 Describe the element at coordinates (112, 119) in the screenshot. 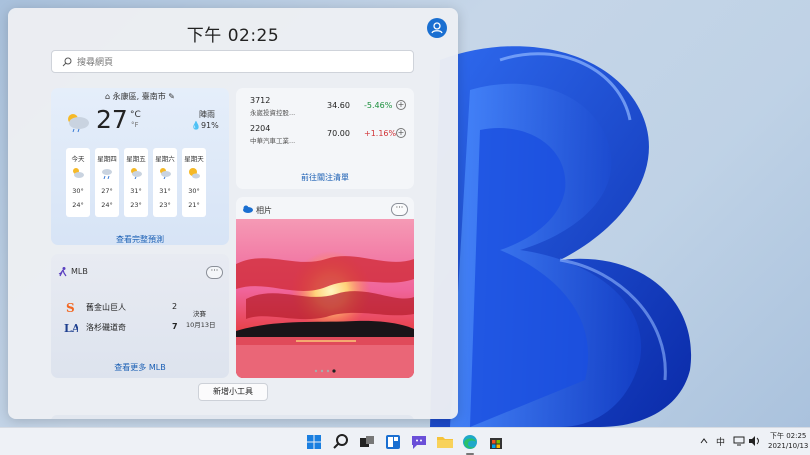

I see `weather-temperature: 27` at that location.